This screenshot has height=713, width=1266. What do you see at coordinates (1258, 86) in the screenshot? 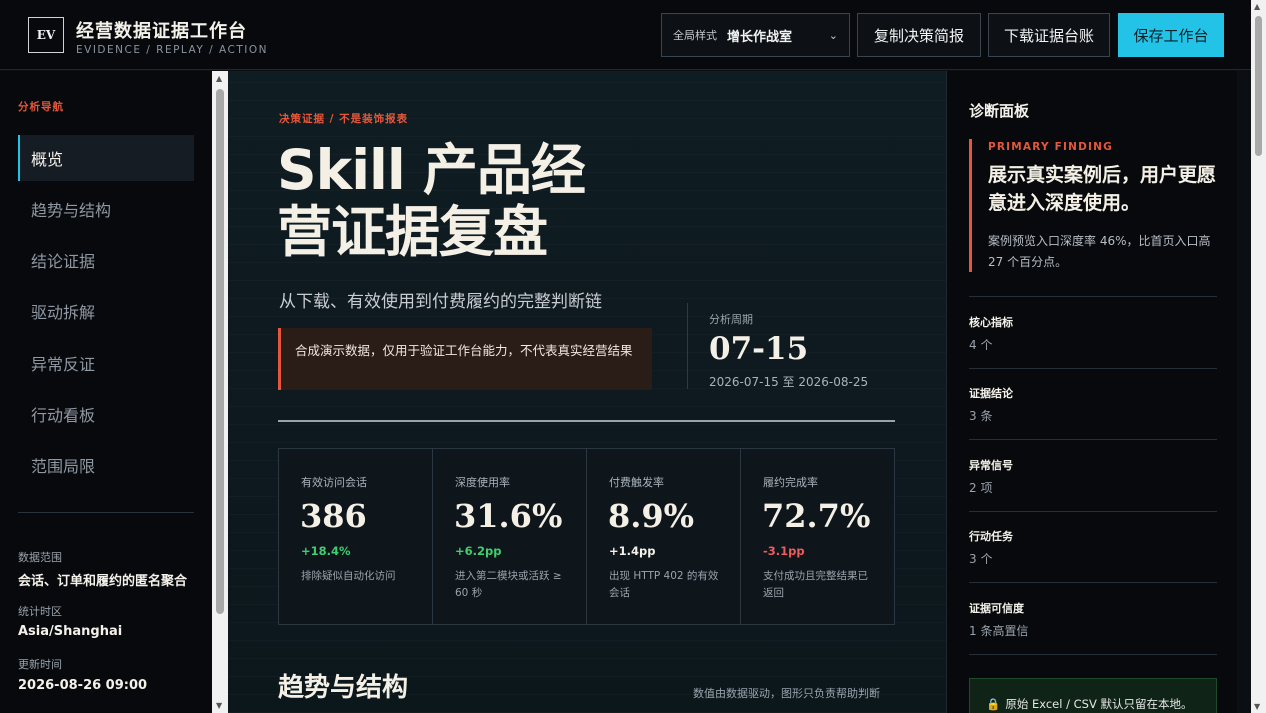
I see `window-scroll-thumb` at bounding box center [1258, 86].